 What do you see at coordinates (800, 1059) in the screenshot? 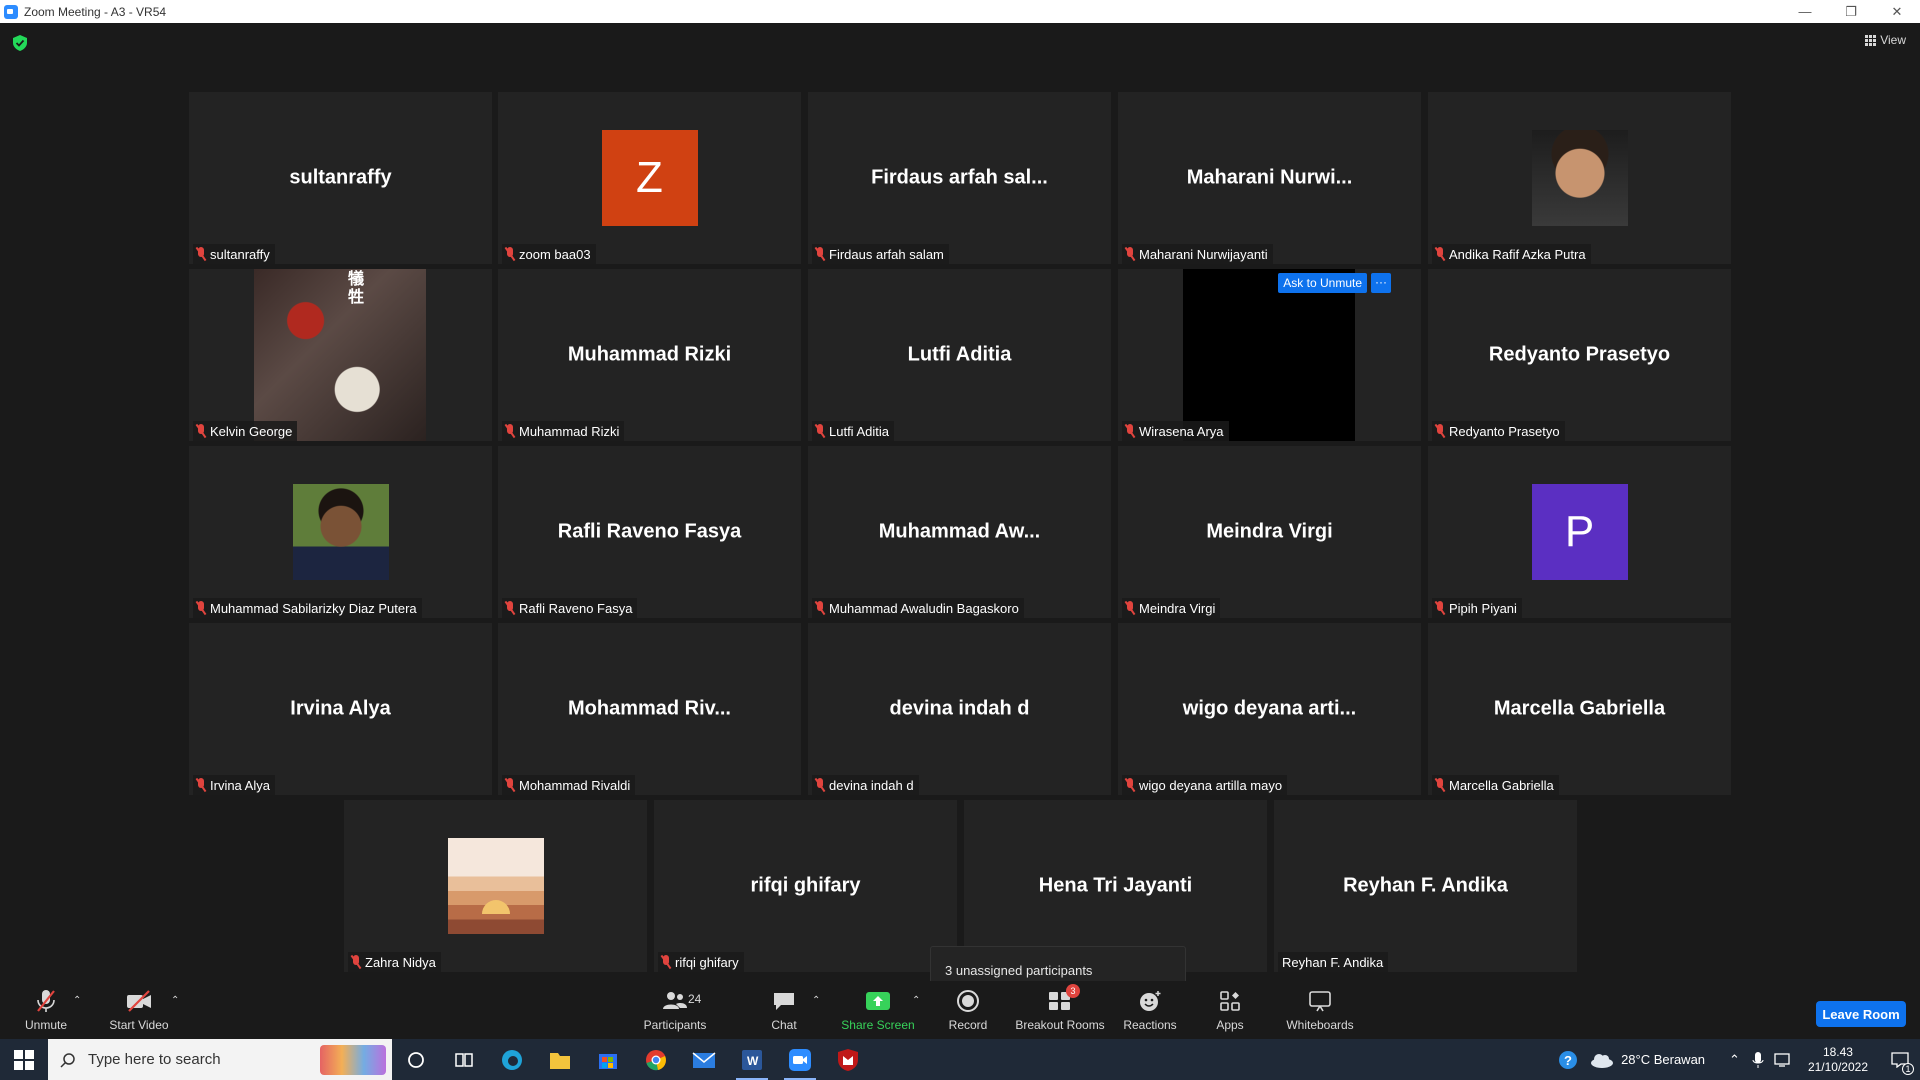
I see `zoom-taskbar-icon` at bounding box center [800, 1059].